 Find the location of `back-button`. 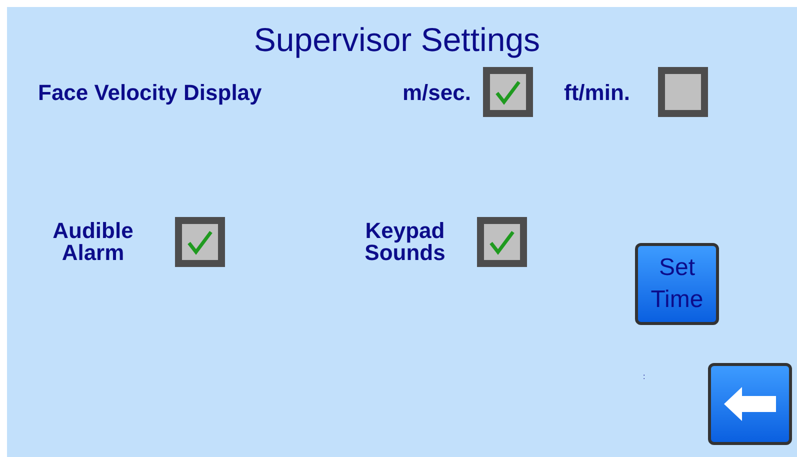

back-button is located at coordinates (750, 404).